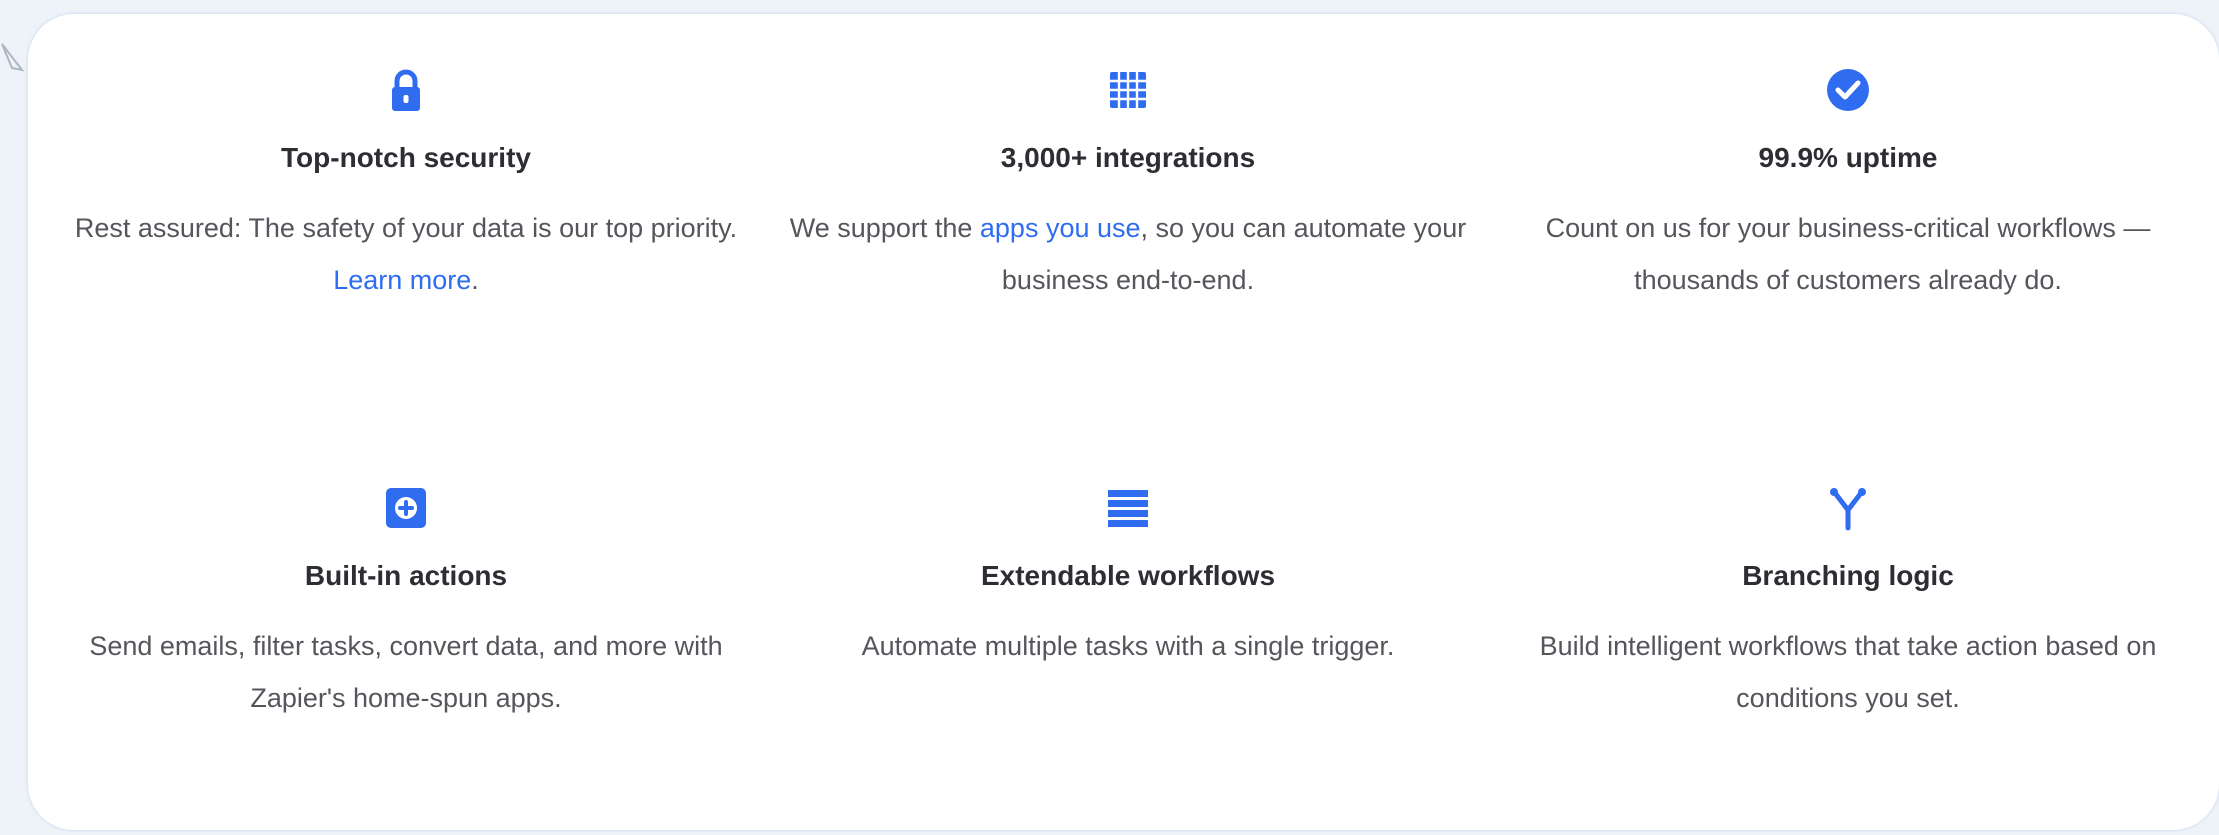 The image size is (2219, 835). Describe the element at coordinates (1848, 575) in the screenshot. I see `feature-title: Branching logic` at that location.